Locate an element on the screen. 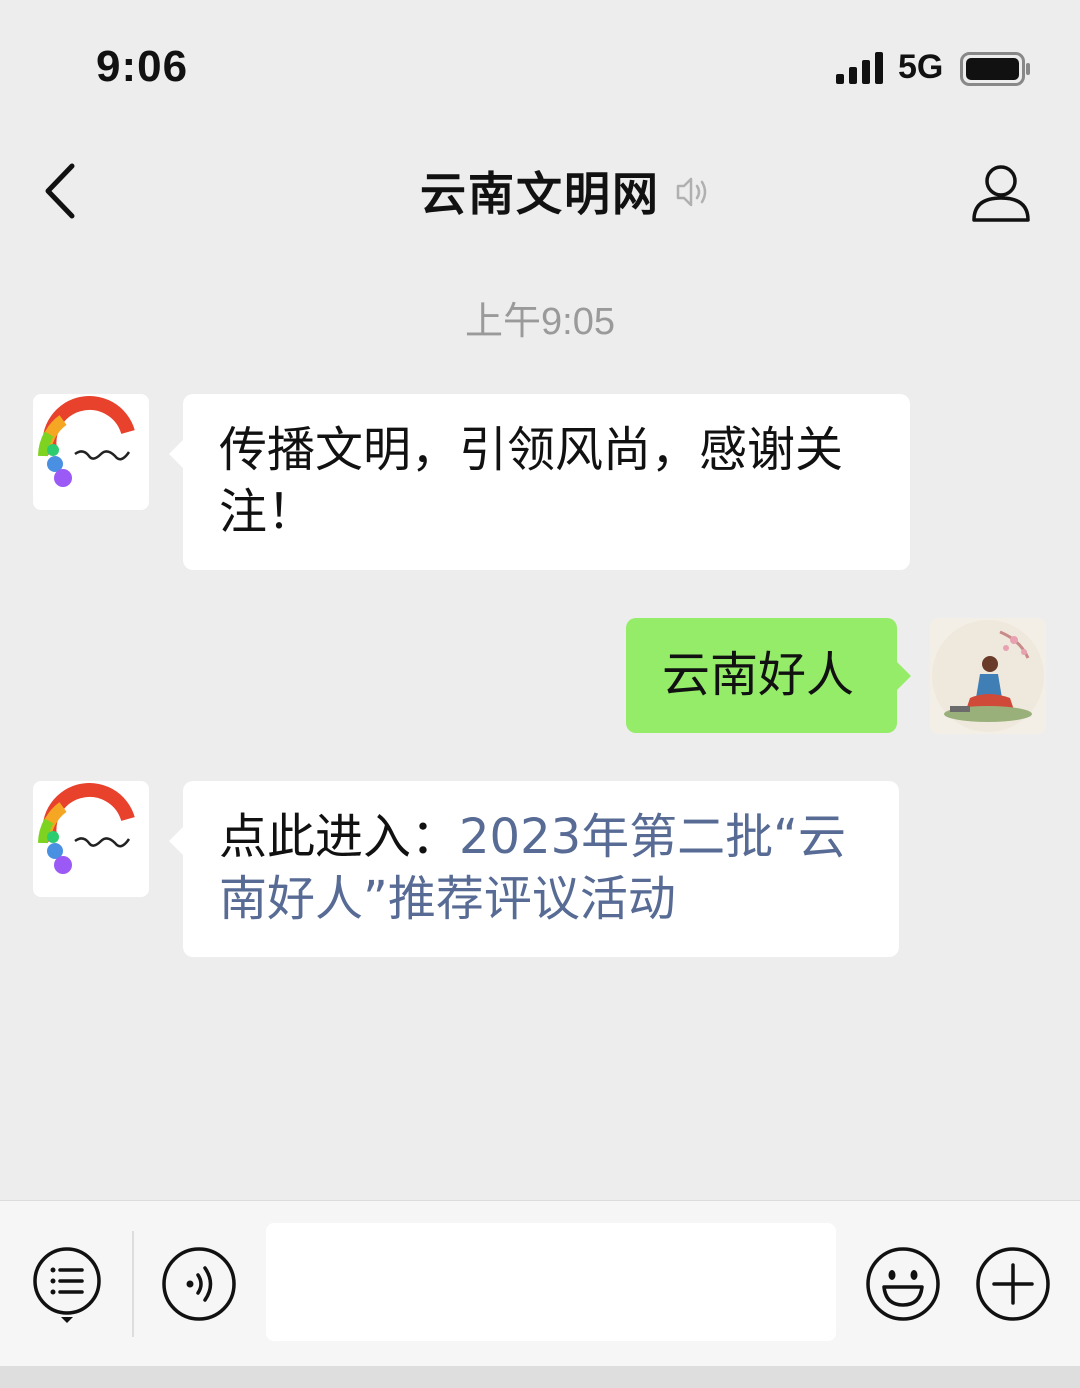 This screenshot has height=1388, width=1080. user-avatar-image-icon is located at coordinates (988, 676).